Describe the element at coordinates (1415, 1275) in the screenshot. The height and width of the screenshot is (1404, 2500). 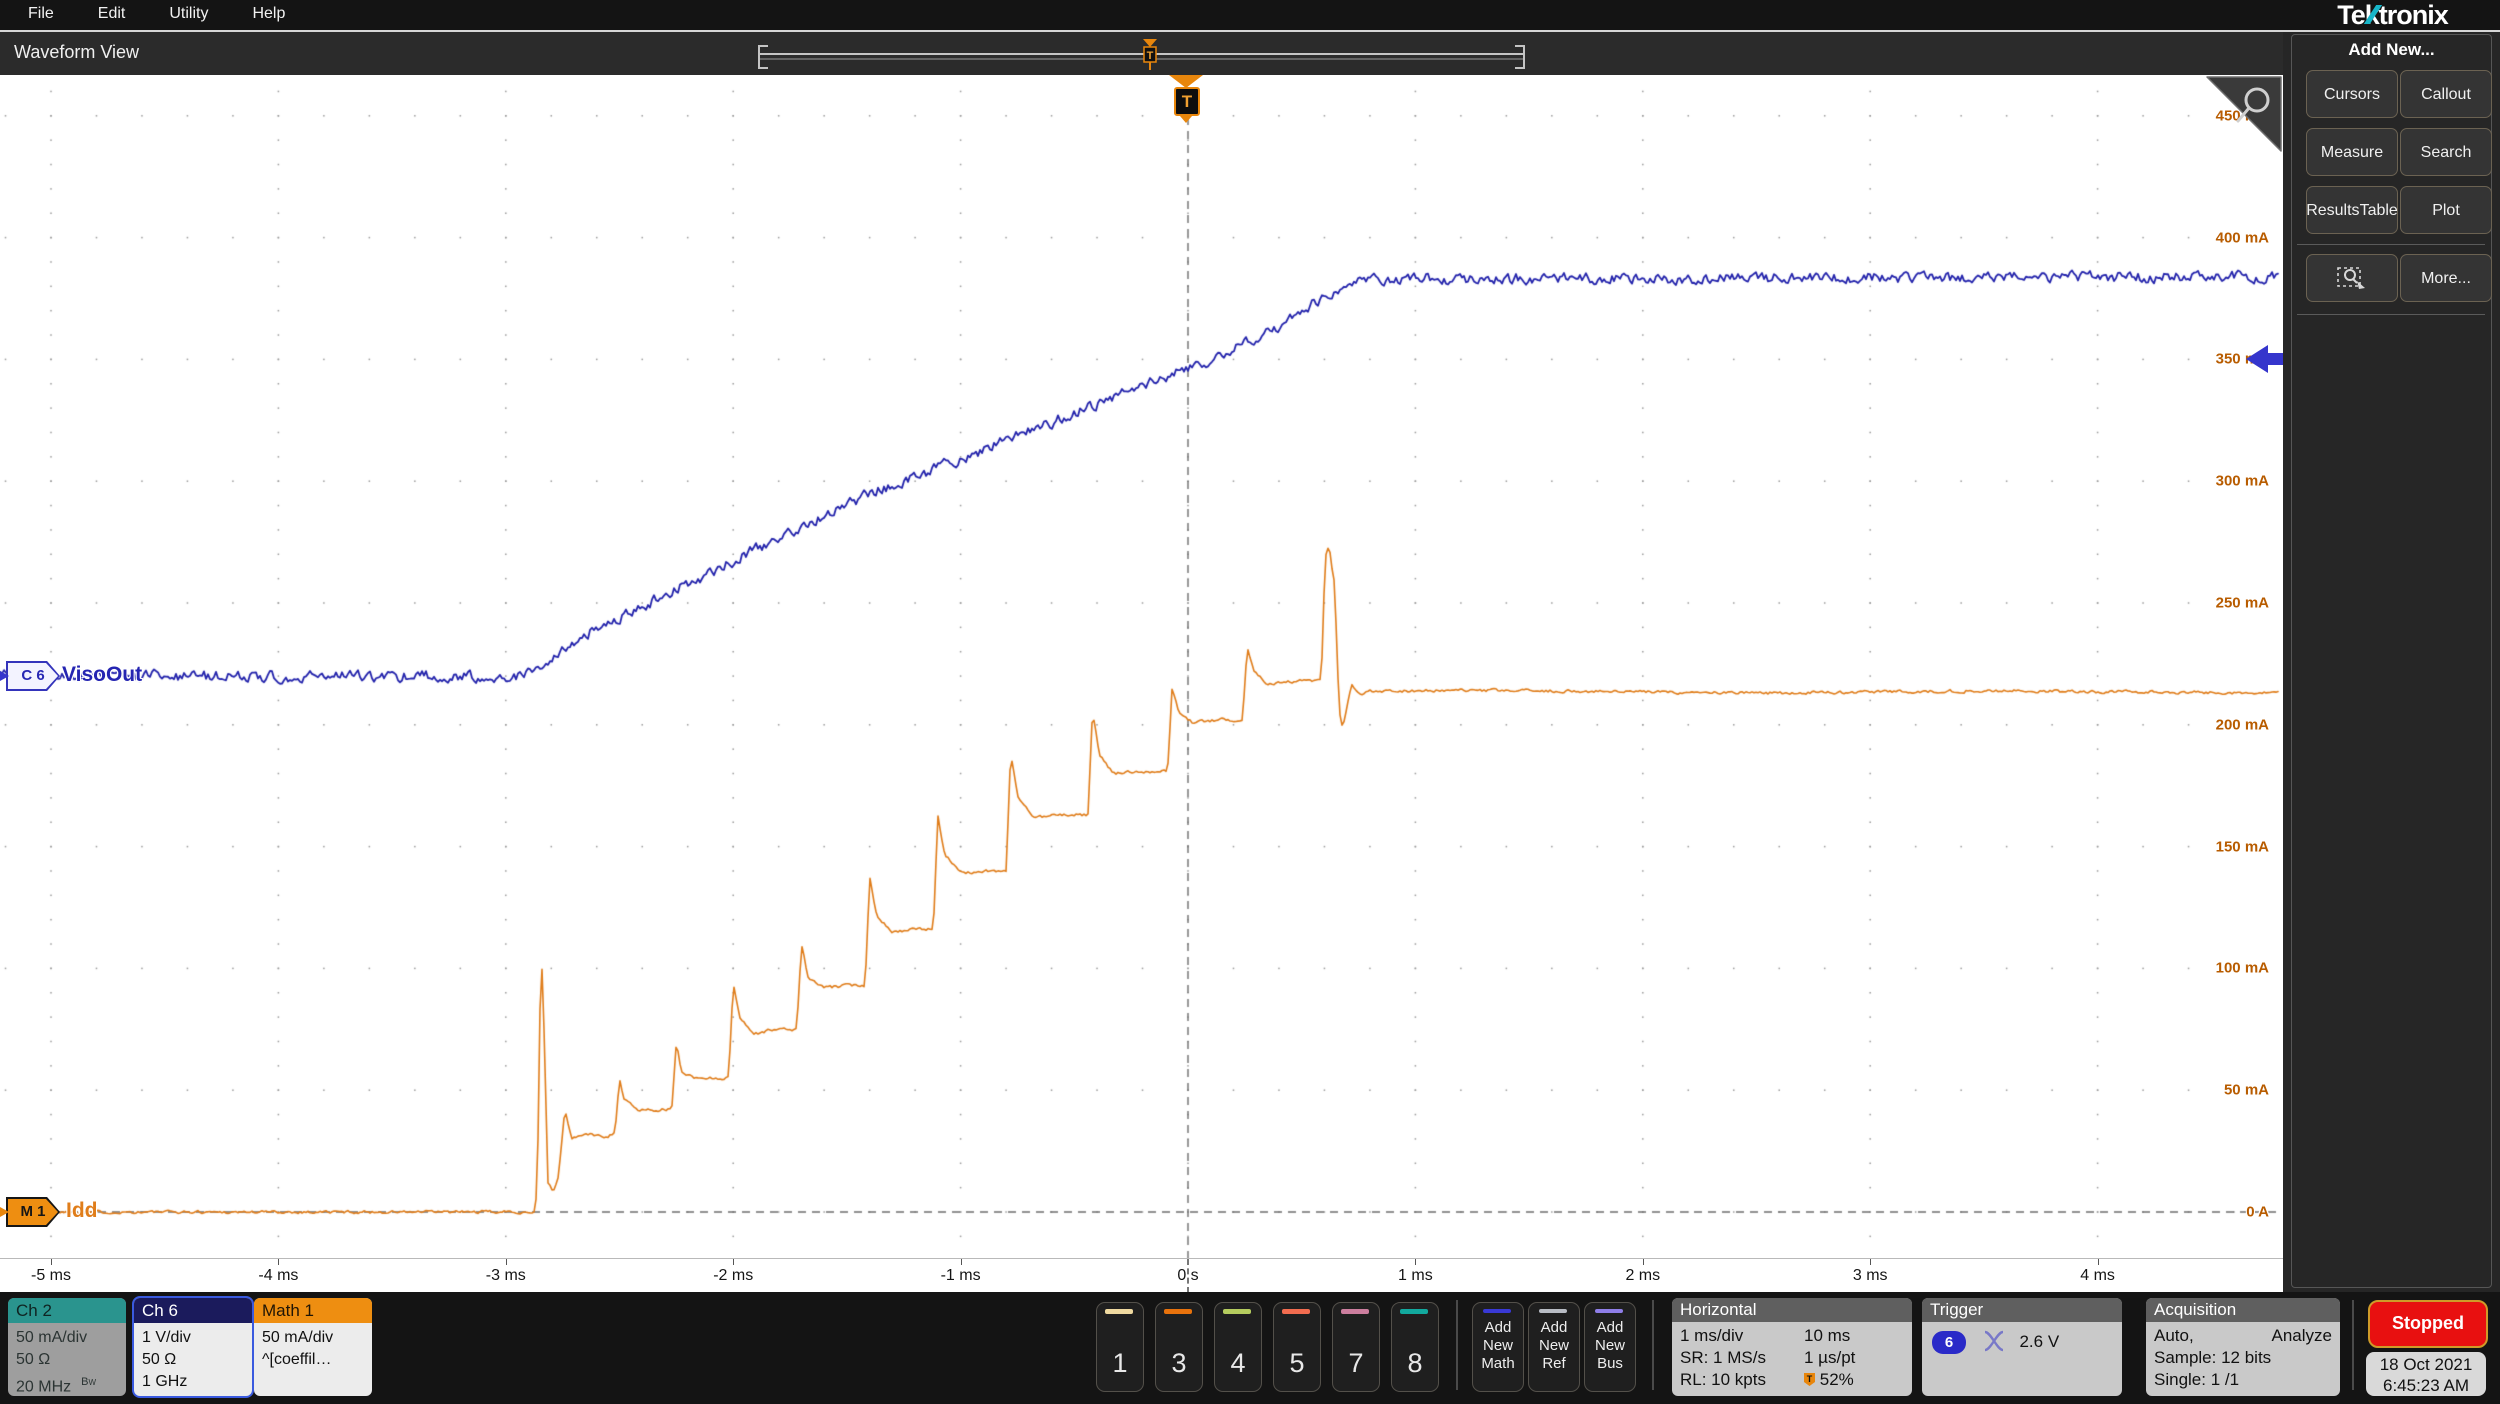
I see `x-axis-label: 1 ms` at that location.